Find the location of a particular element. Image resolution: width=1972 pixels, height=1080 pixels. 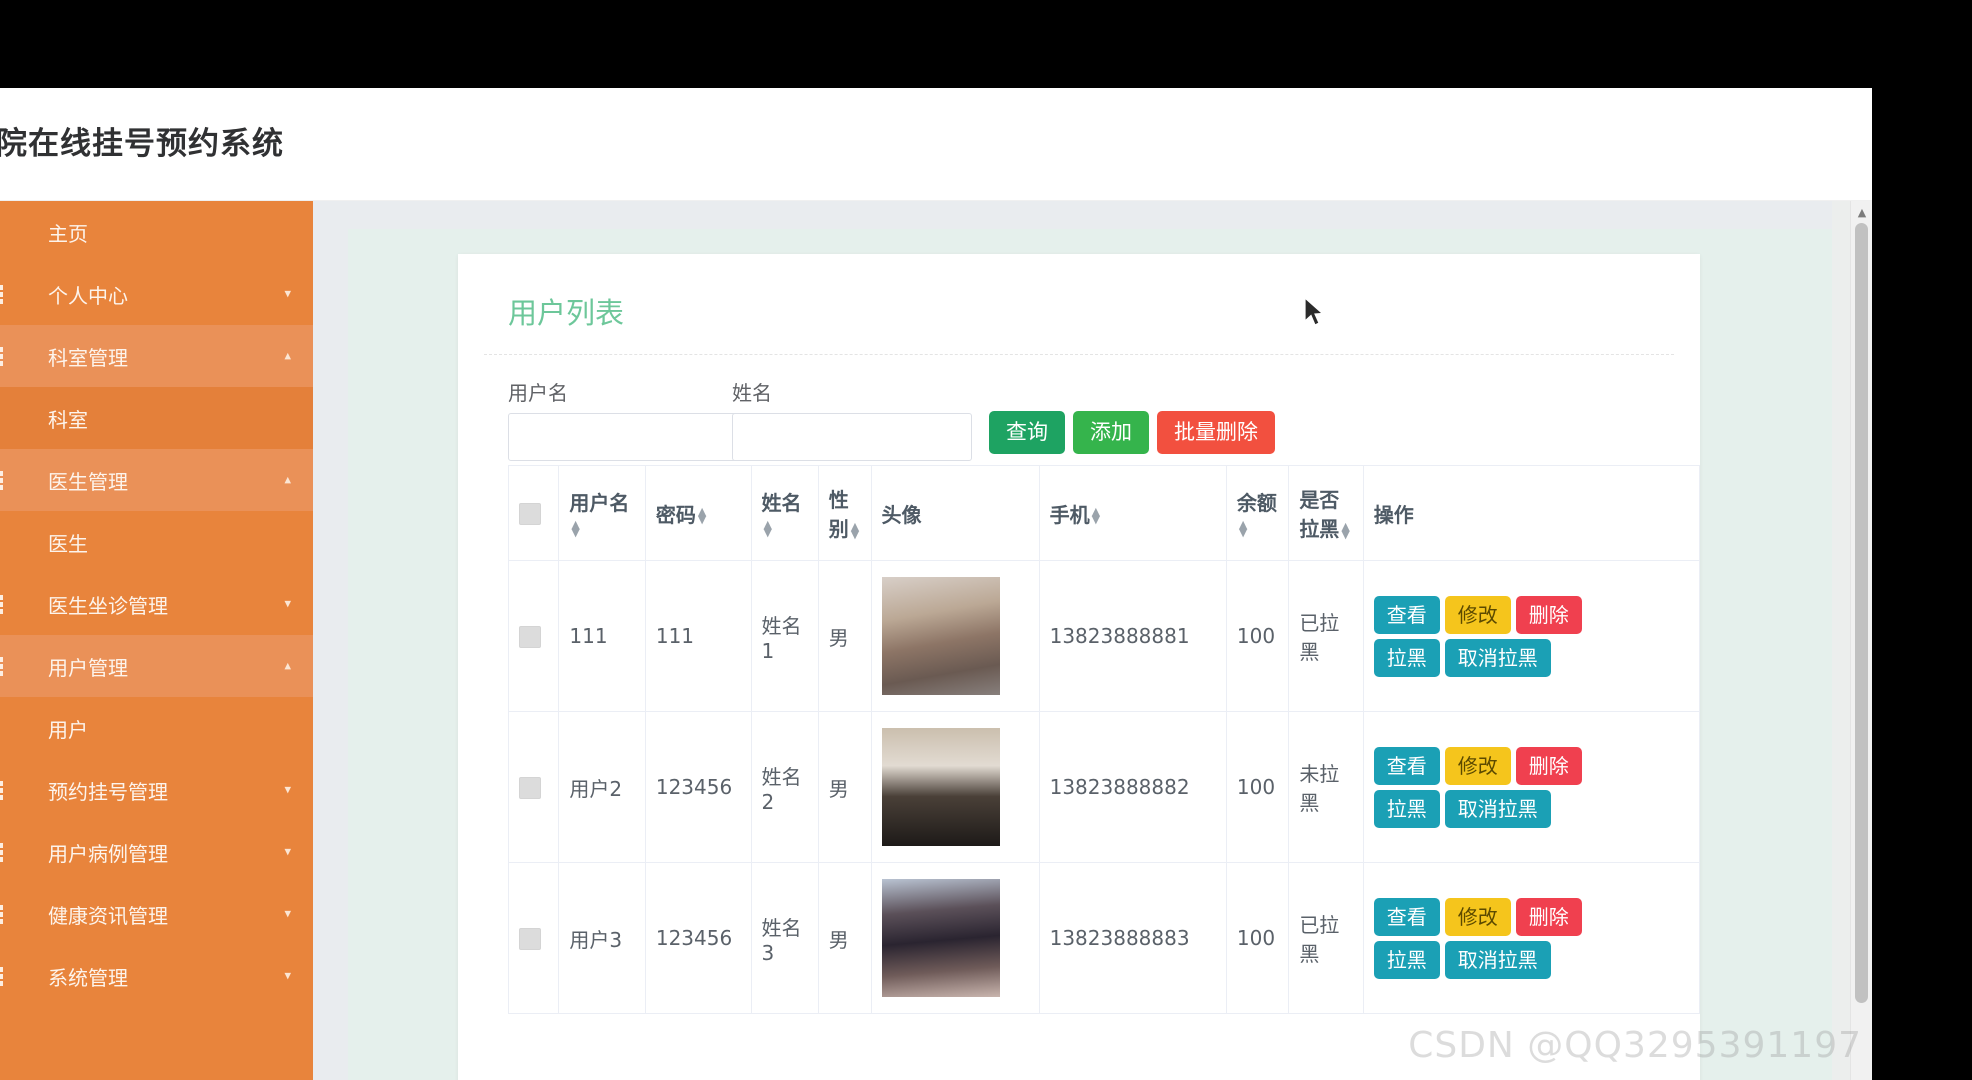

th-gender: 性别 ▲ ▼ is located at coordinates (844, 513).